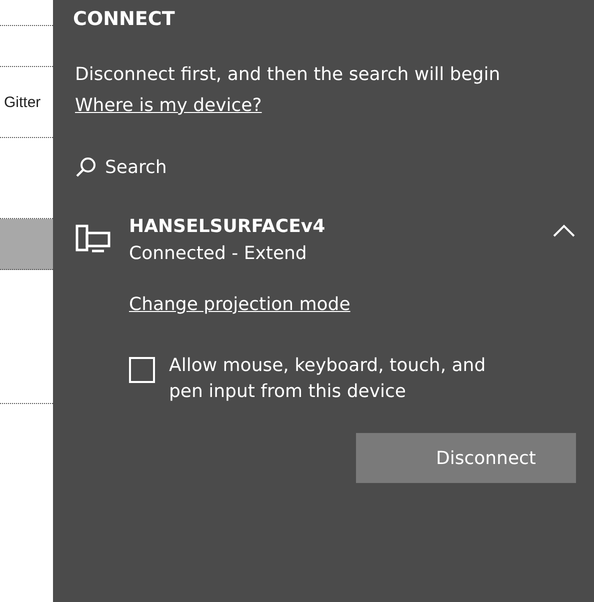 This screenshot has width=594, height=602. Describe the element at coordinates (124, 19) in the screenshot. I see `panel-title: CONNECT` at that location.